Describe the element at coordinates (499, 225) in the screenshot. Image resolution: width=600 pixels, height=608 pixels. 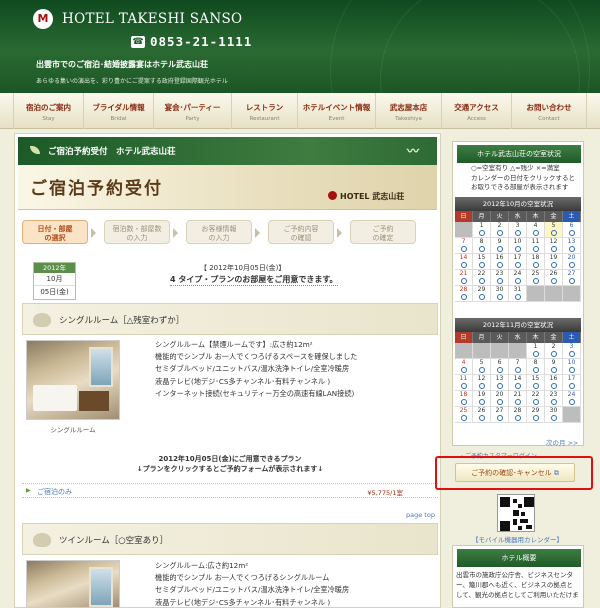
I see `calendar-day-number: 2` at that location.